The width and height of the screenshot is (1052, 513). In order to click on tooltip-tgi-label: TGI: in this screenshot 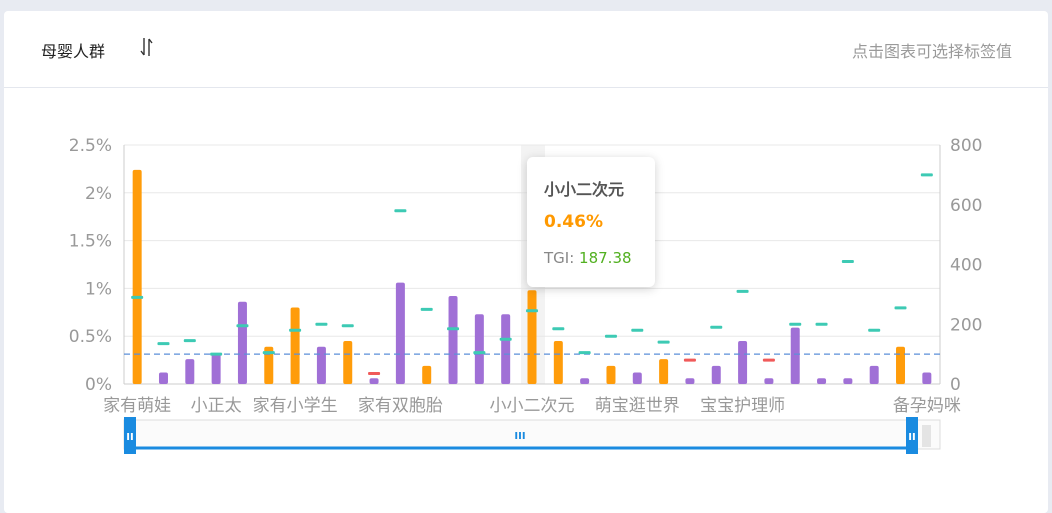, I will do `click(559, 258)`.